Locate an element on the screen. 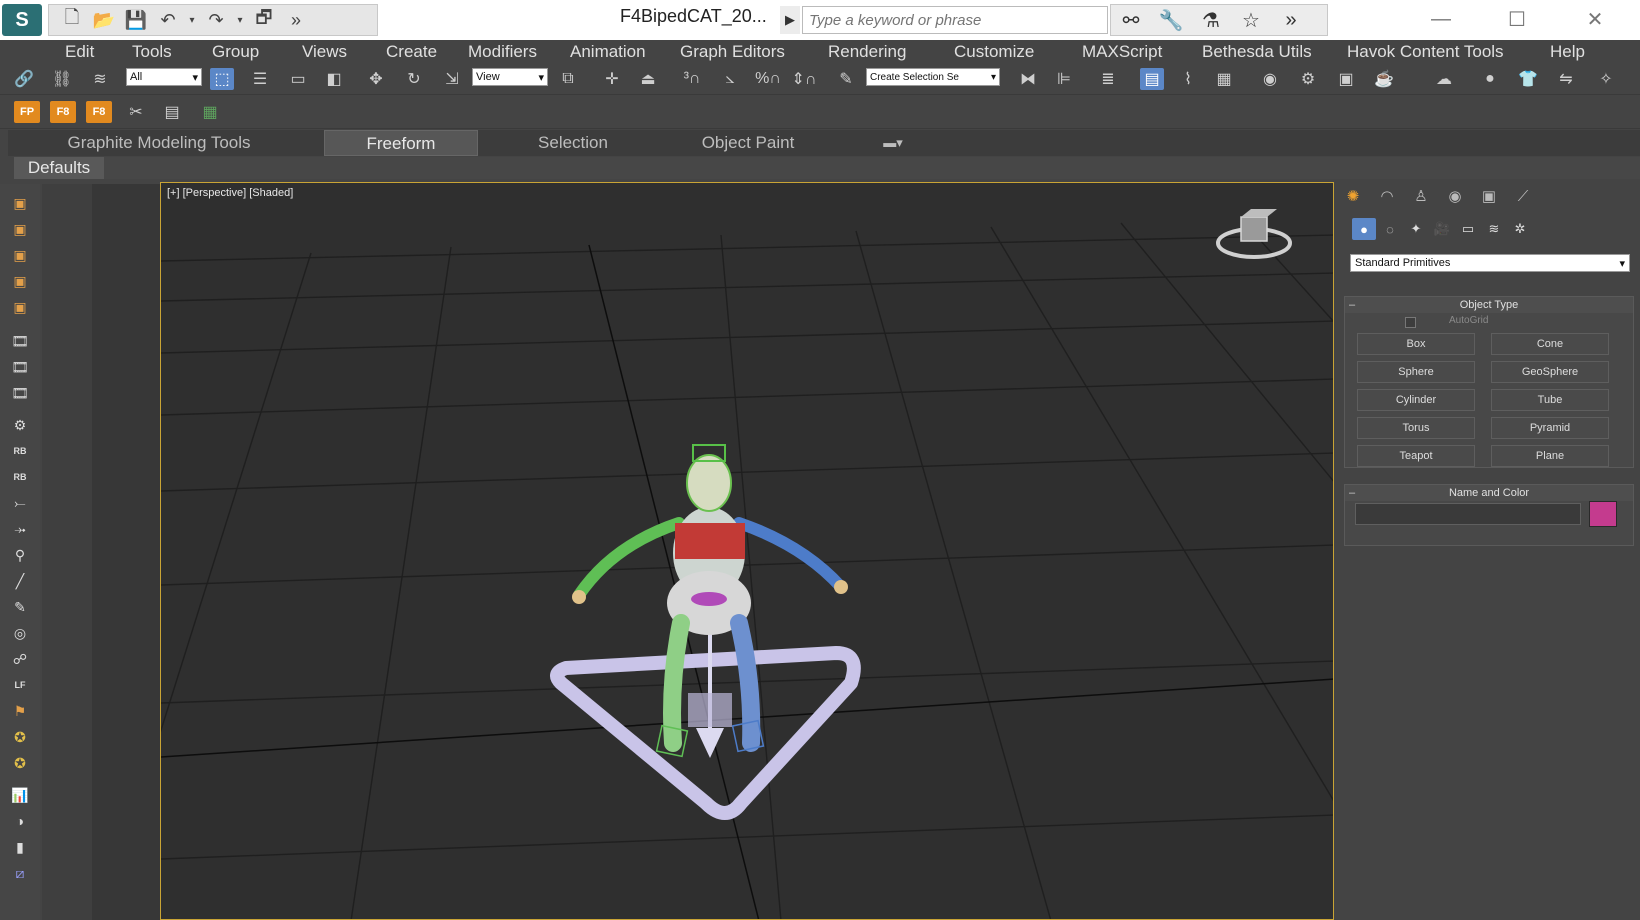  geosphere-button: GeoSphere is located at coordinates (1550, 372).